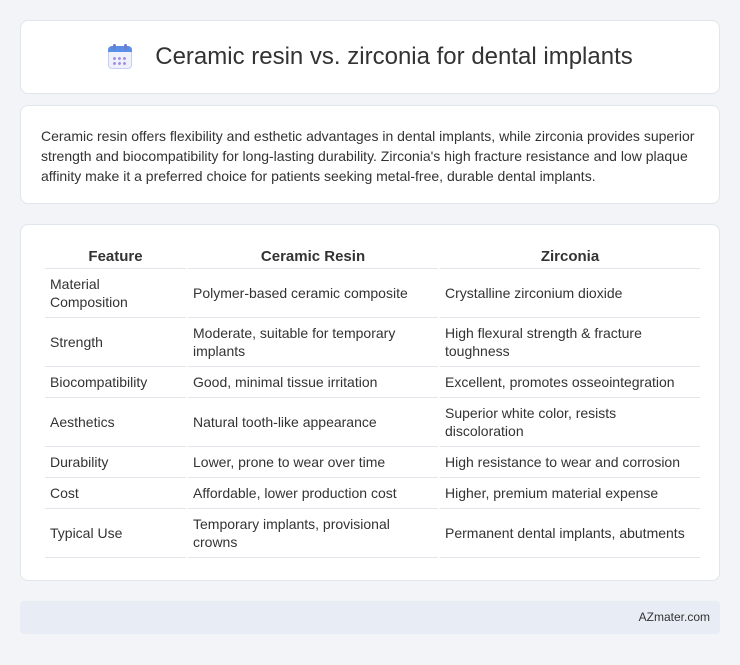 This screenshot has width=740, height=665. What do you see at coordinates (313, 257) in the screenshot?
I see `header-ceramic-resin: Ceramic Resin` at bounding box center [313, 257].